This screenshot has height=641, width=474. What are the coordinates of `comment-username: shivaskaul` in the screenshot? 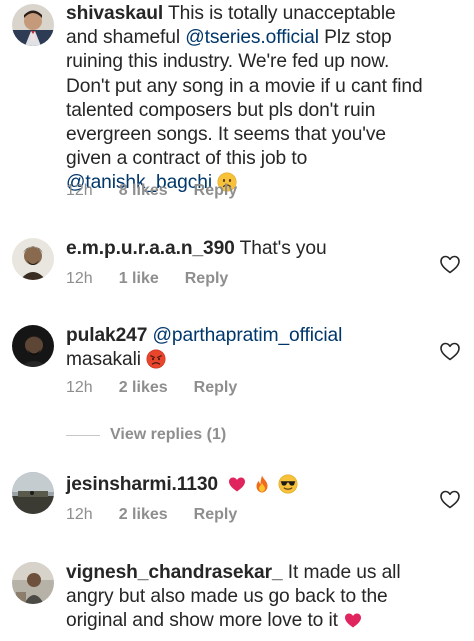 It's located at (114, 13).